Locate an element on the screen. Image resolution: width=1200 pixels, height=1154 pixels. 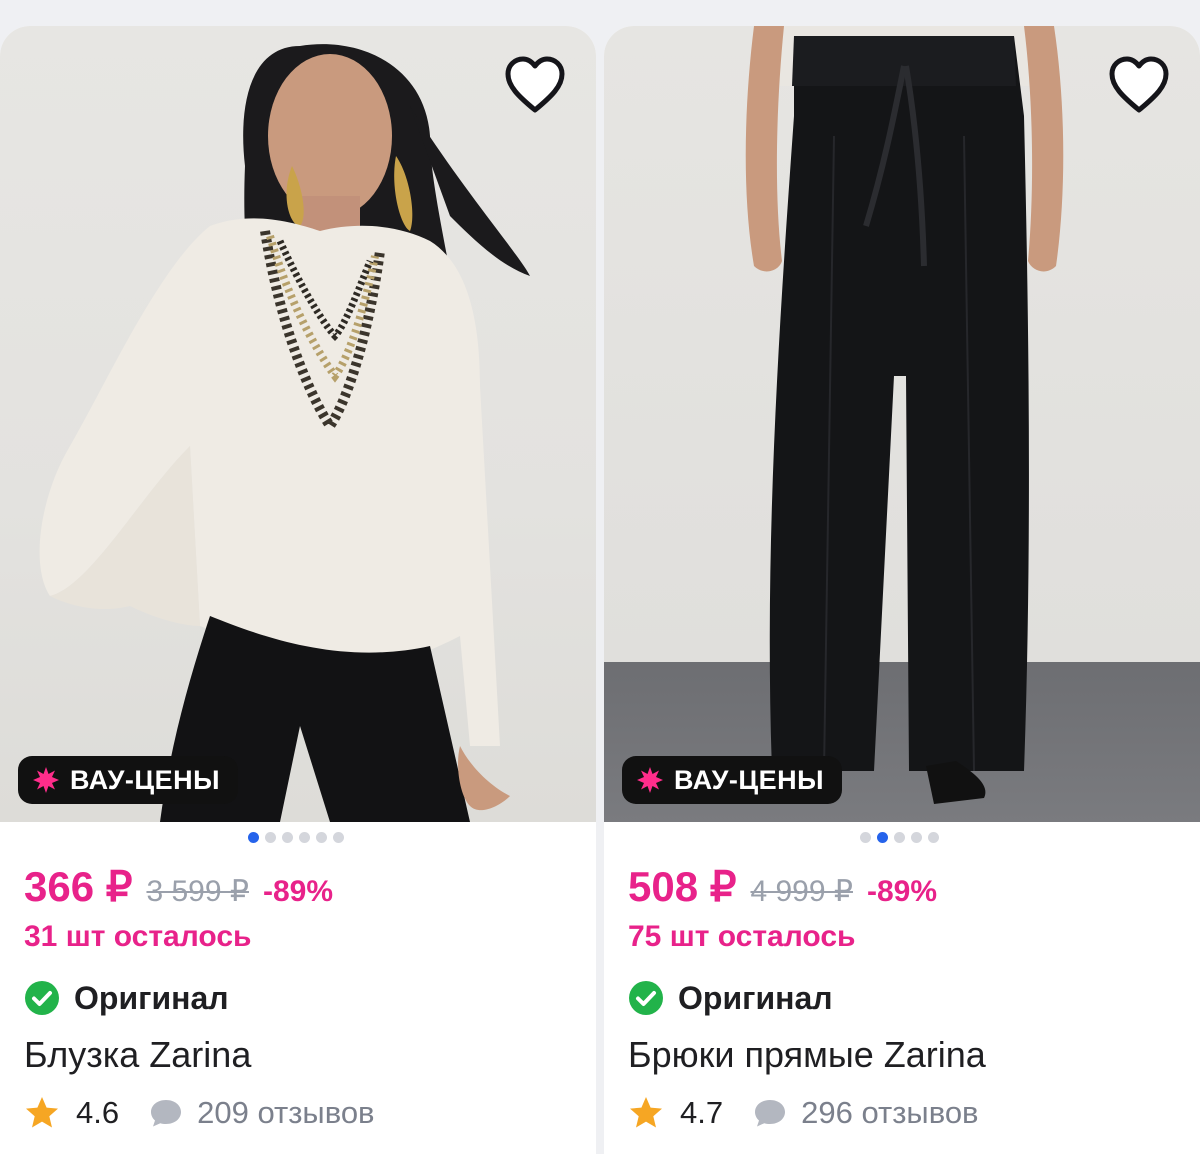
product-title: Блузка Zarina is located at coordinates (305, 1055).